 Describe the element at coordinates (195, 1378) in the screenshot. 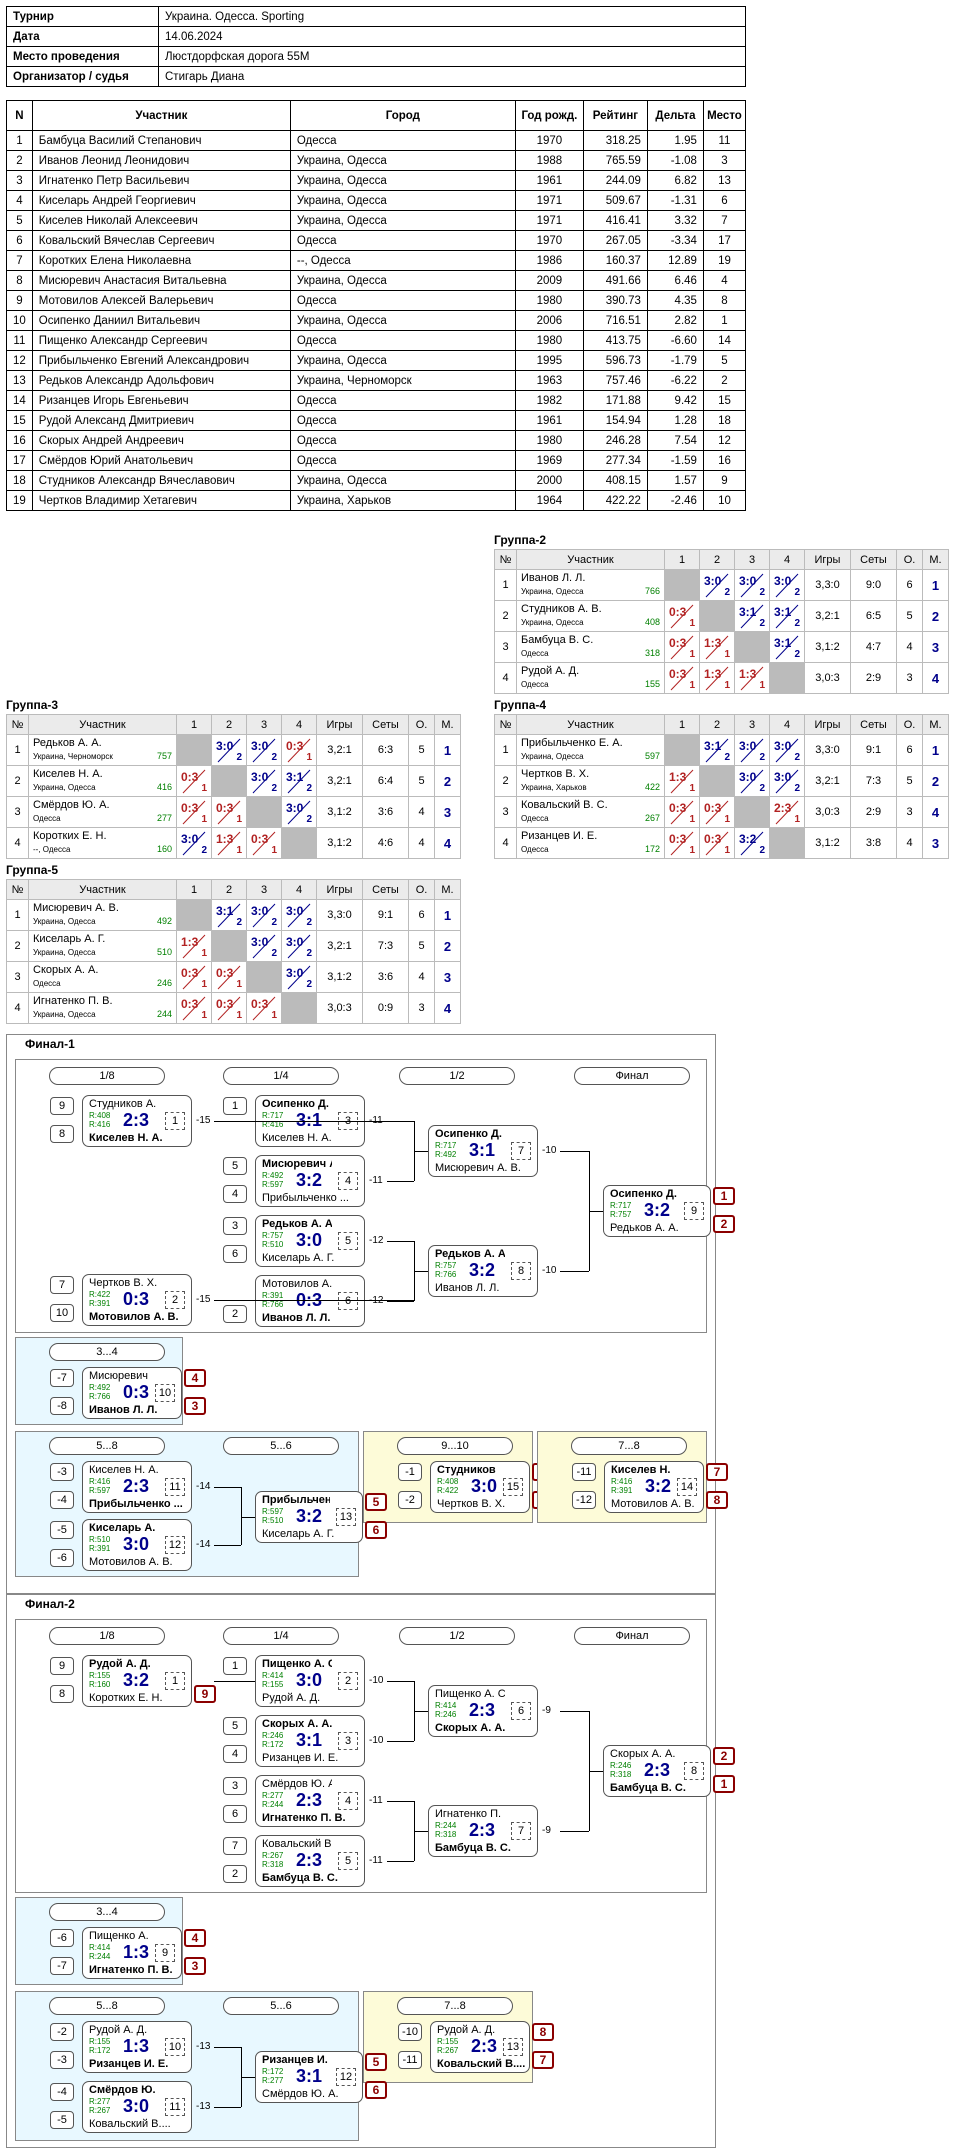

I see `final-place-top: 4` at that location.